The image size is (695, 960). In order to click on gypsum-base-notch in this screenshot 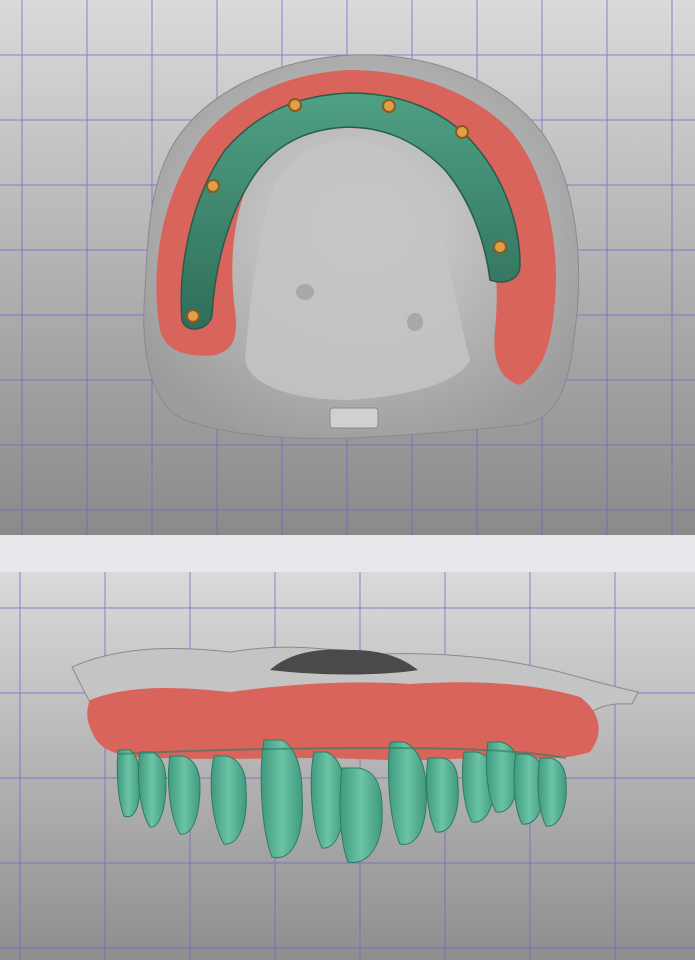, I will do `click(354, 418)`.